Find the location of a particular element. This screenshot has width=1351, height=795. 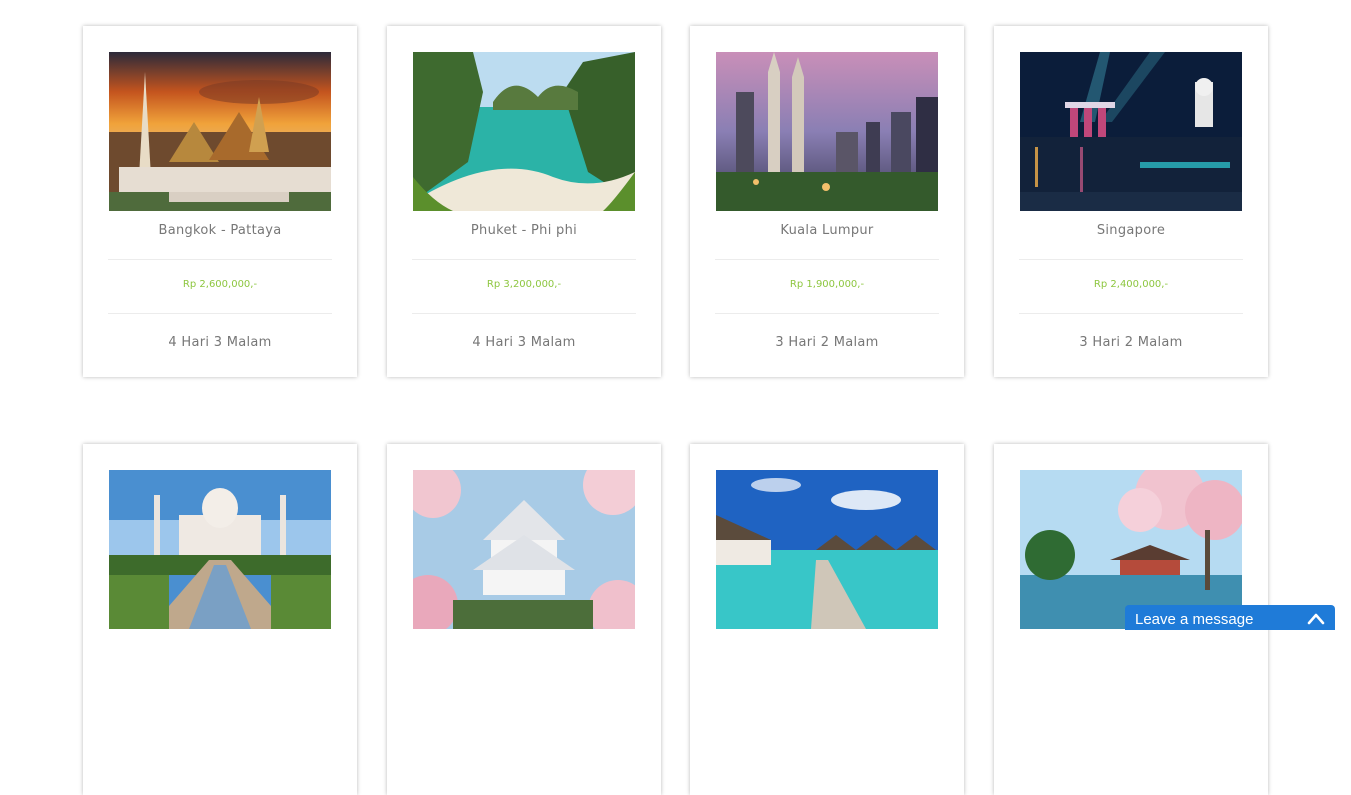

package-price: Rp 1,900,000,- is located at coordinates (827, 284).